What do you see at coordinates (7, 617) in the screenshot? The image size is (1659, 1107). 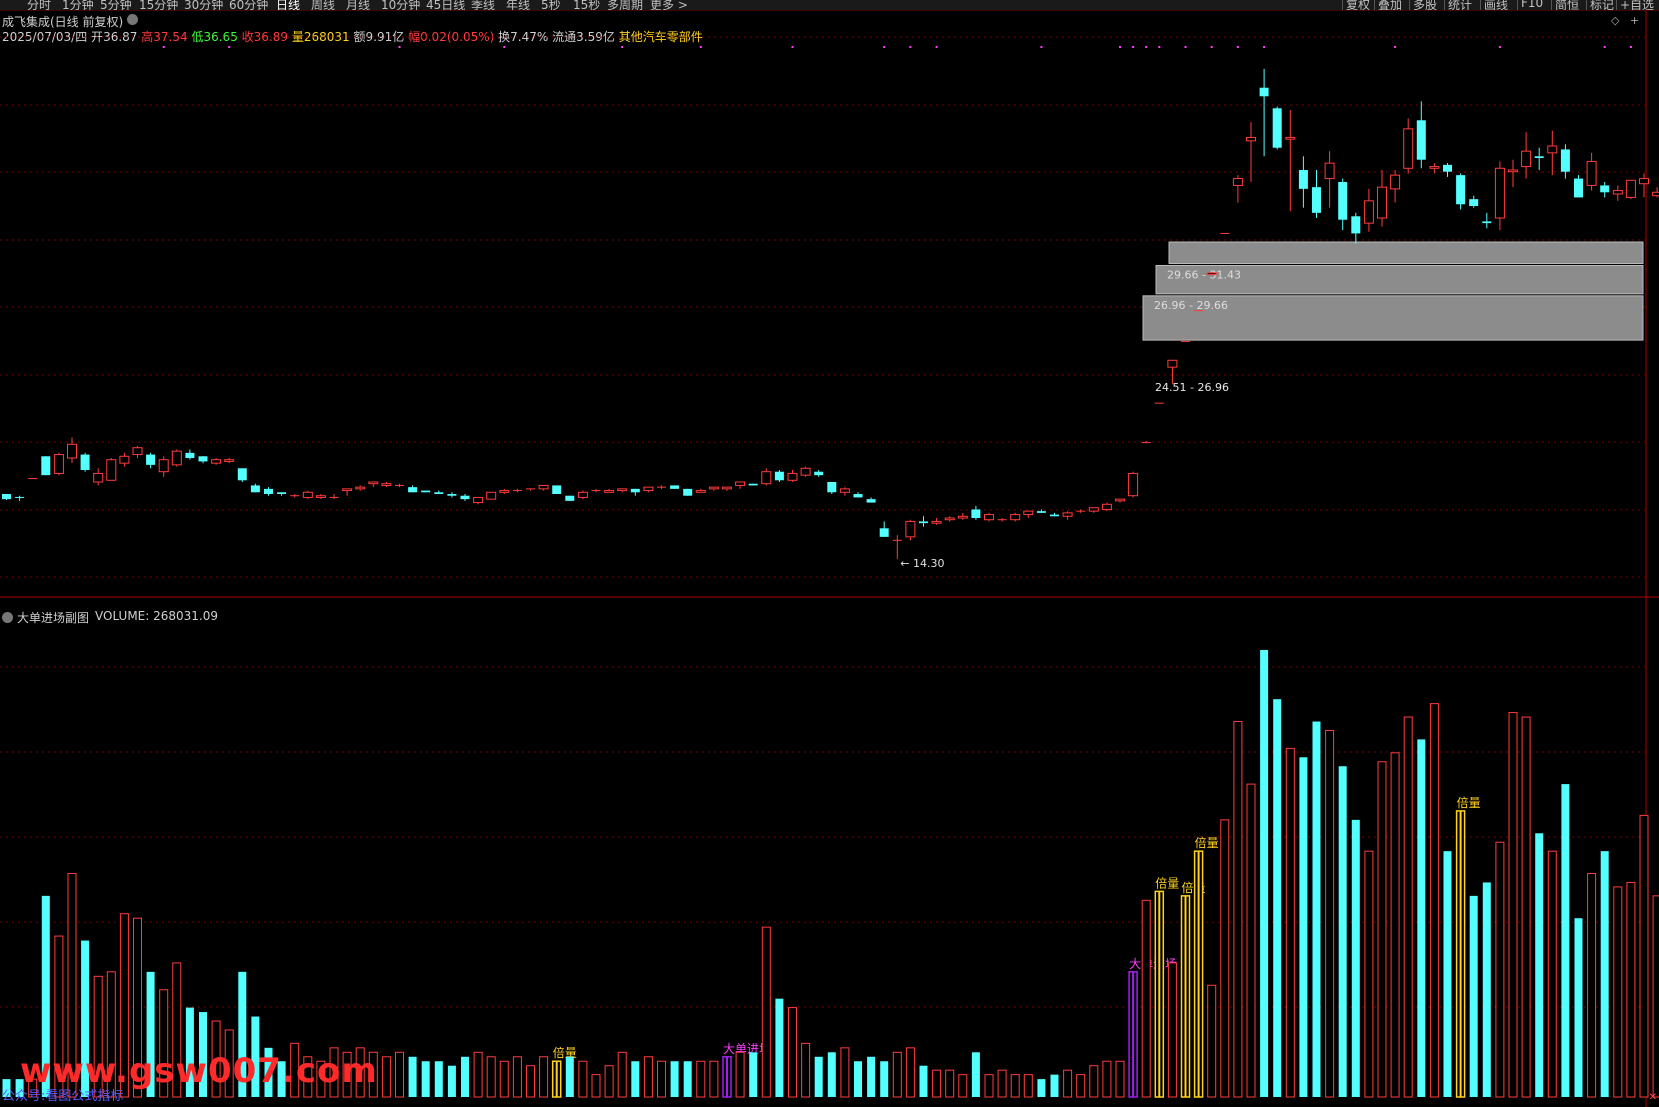 I see `subchart-toggle-icon` at bounding box center [7, 617].